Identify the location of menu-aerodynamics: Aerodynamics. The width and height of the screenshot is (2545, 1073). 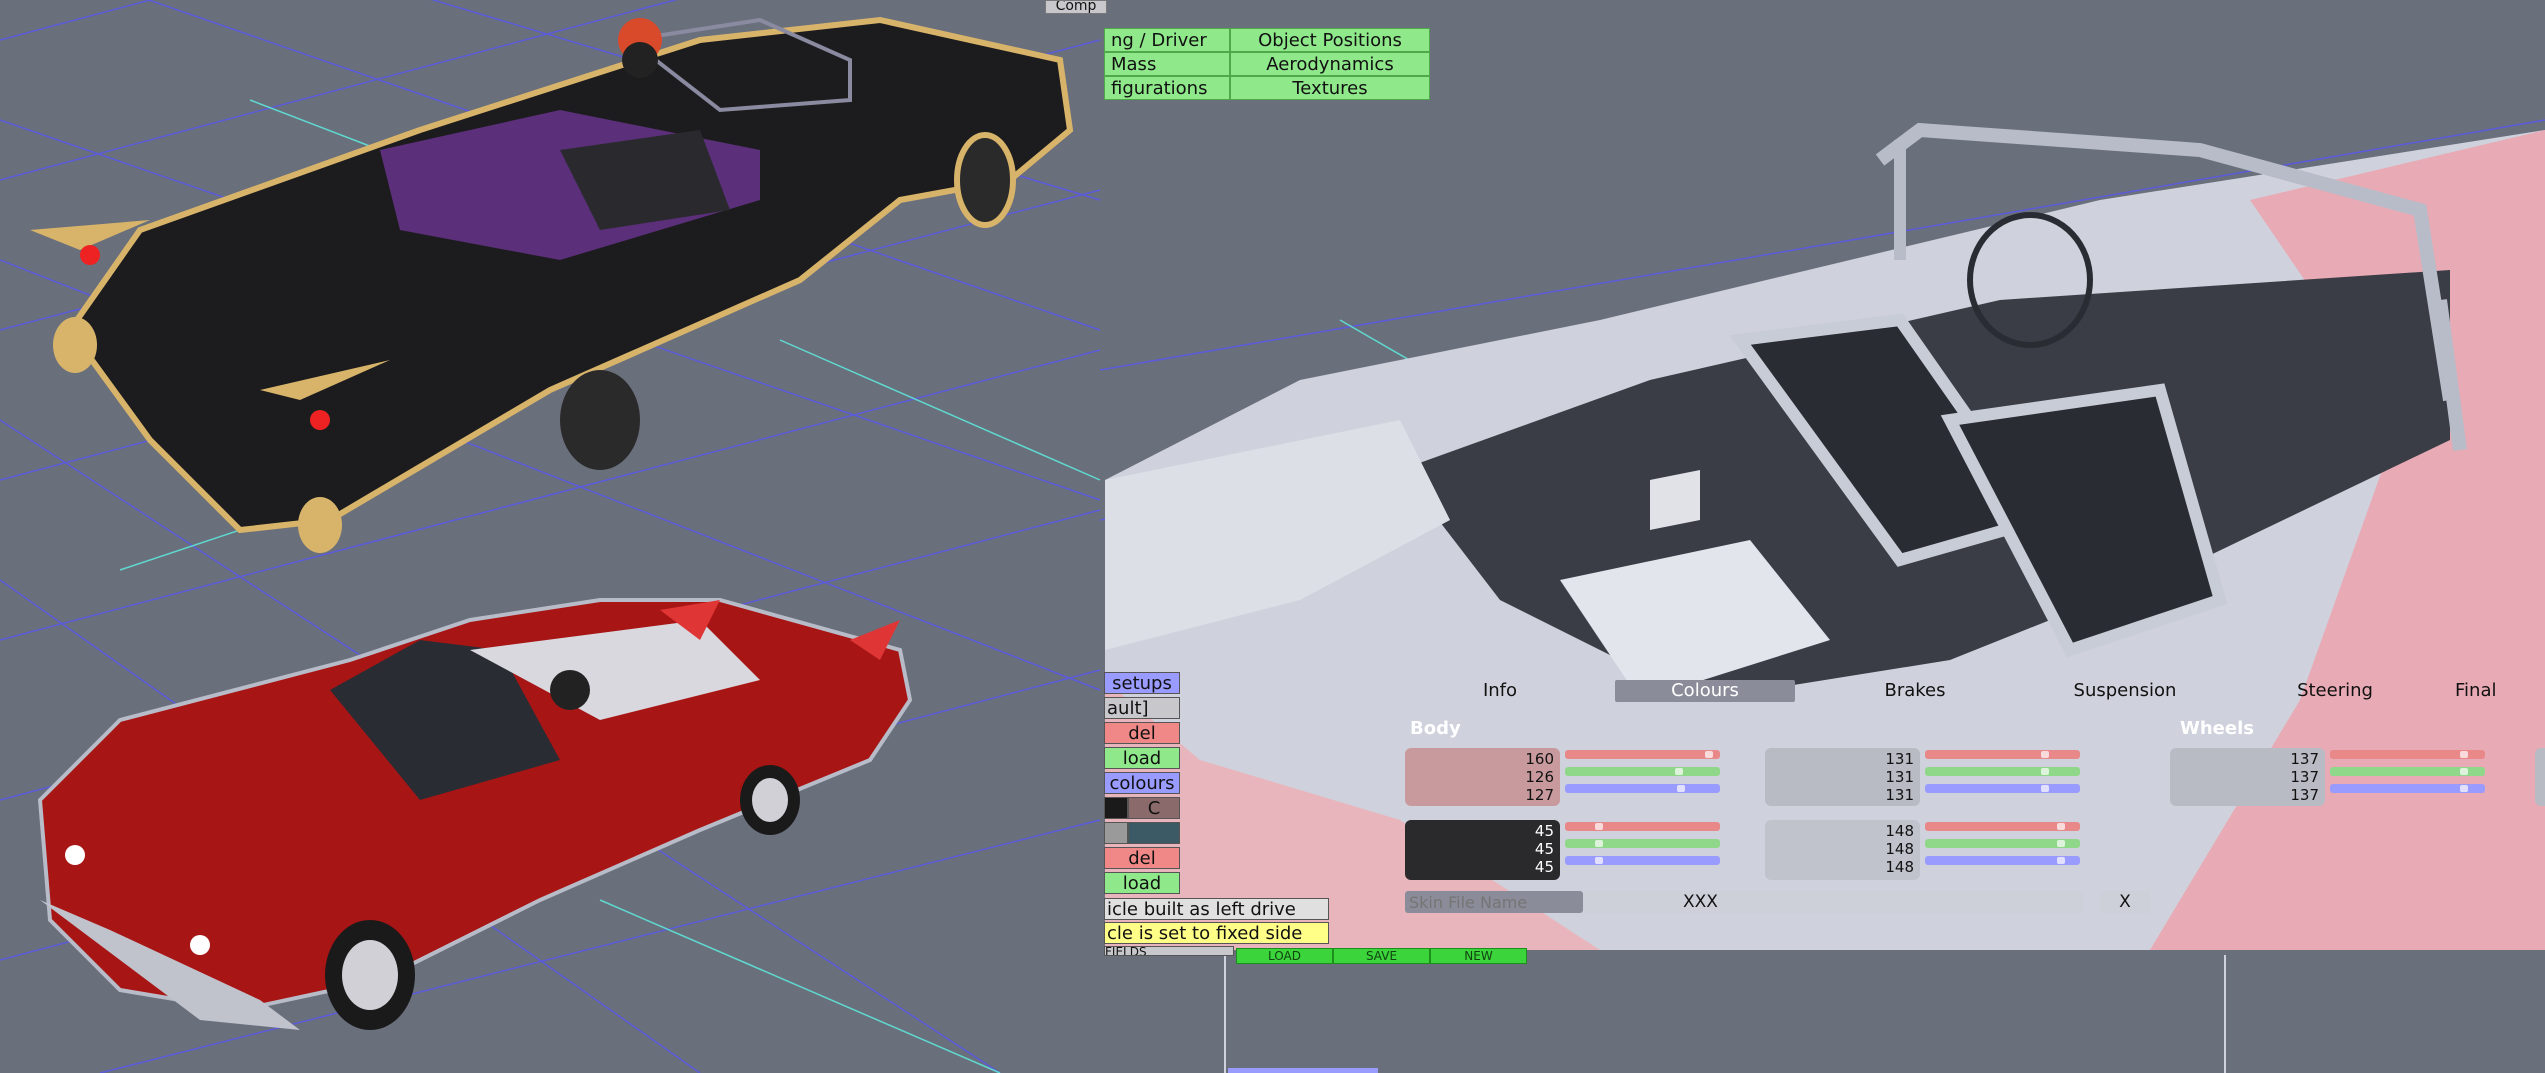
(1330, 64).